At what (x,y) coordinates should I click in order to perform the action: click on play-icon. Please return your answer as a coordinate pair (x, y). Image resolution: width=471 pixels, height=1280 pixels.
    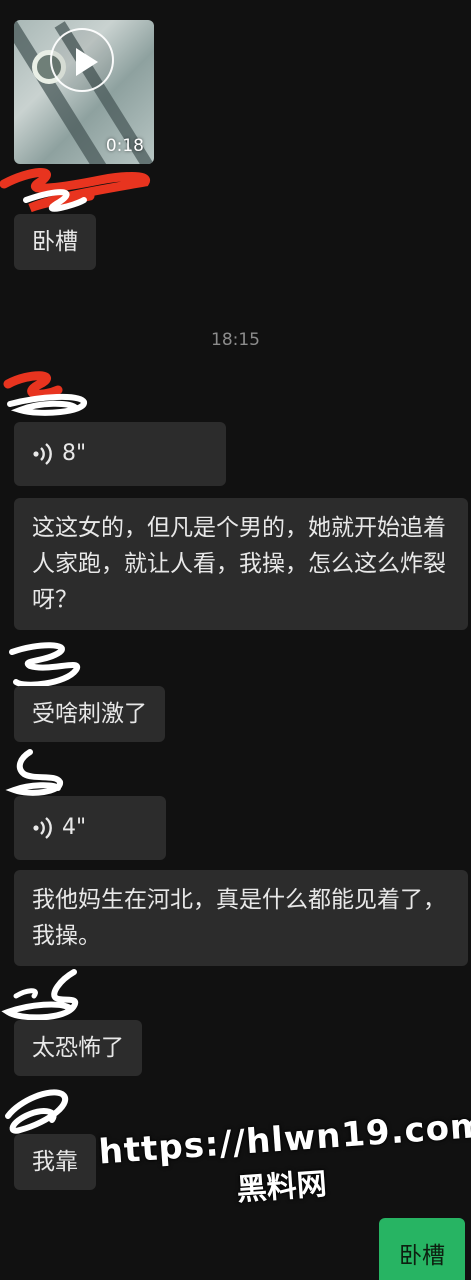
    Looking at the image, I should click on (82, 60).